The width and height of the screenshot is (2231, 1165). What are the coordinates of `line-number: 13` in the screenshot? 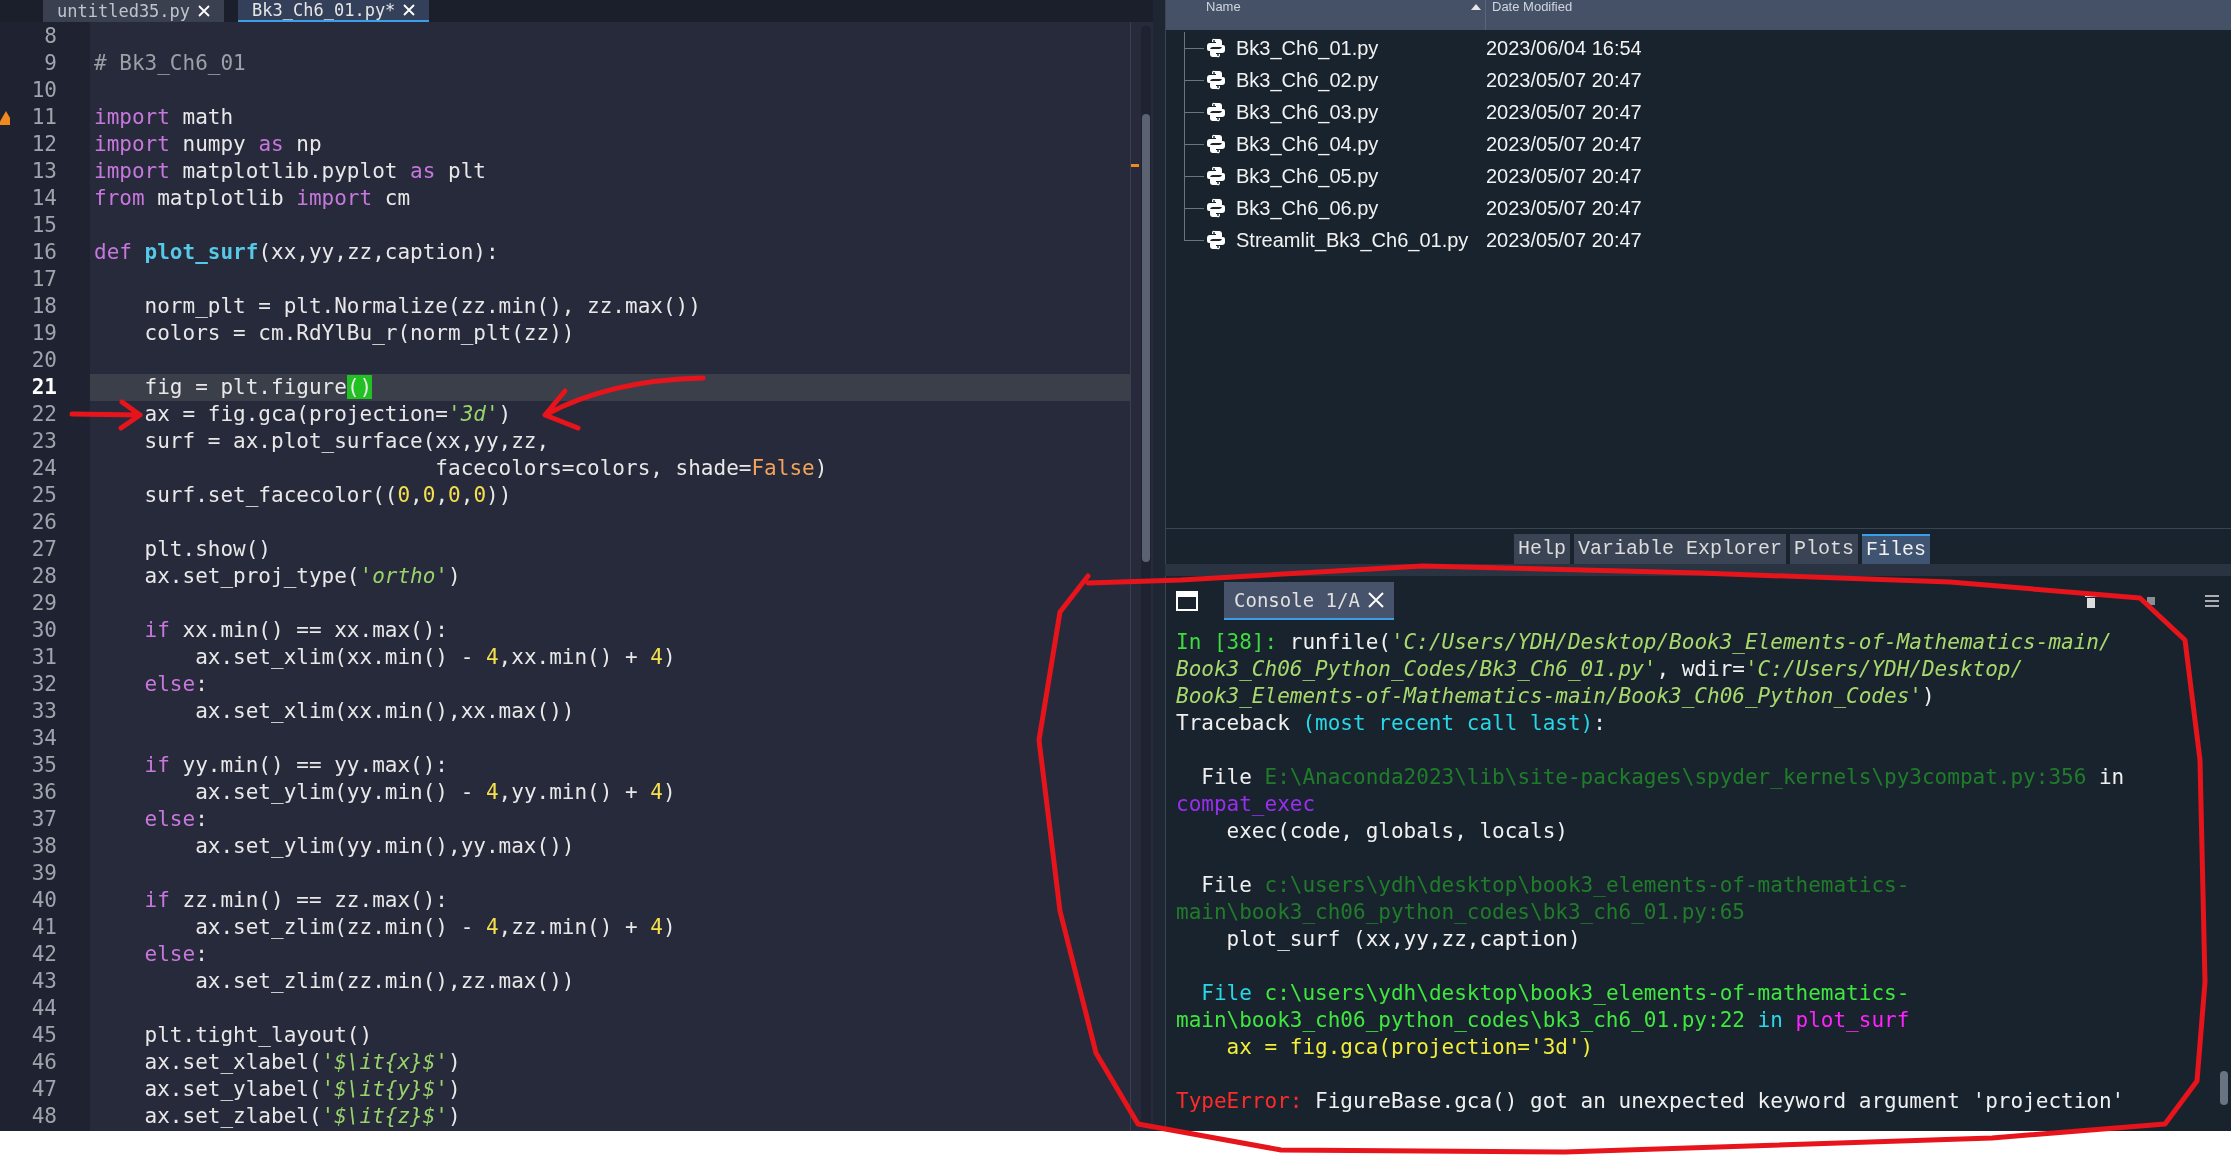 It's located at (43, 171).